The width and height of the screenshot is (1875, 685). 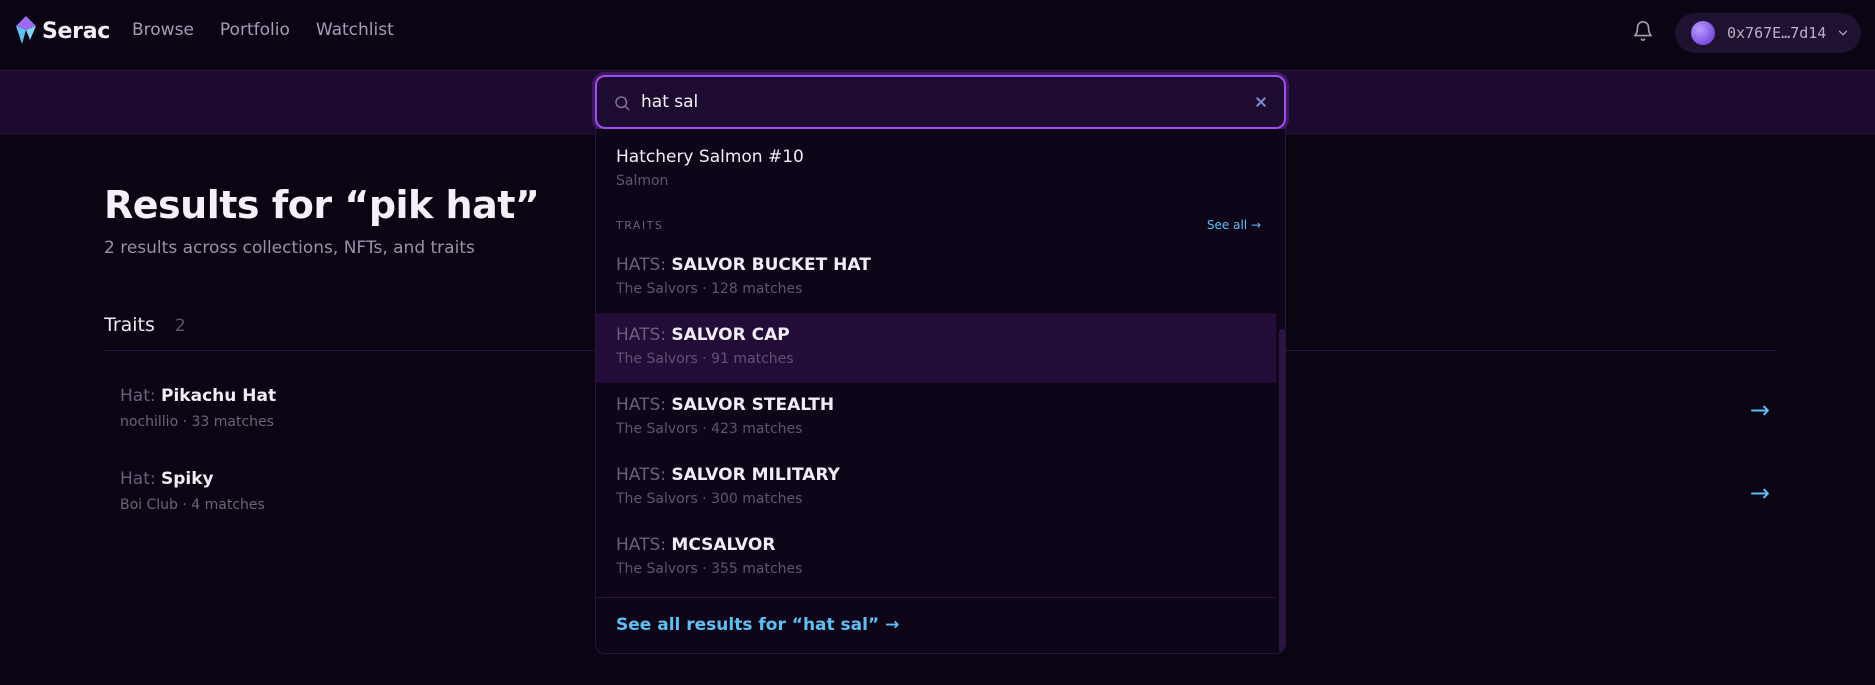 What do you see at coordinates (1261, 102) in the screenshot?
I see `close-icon` at bounding box center [1261, 102].